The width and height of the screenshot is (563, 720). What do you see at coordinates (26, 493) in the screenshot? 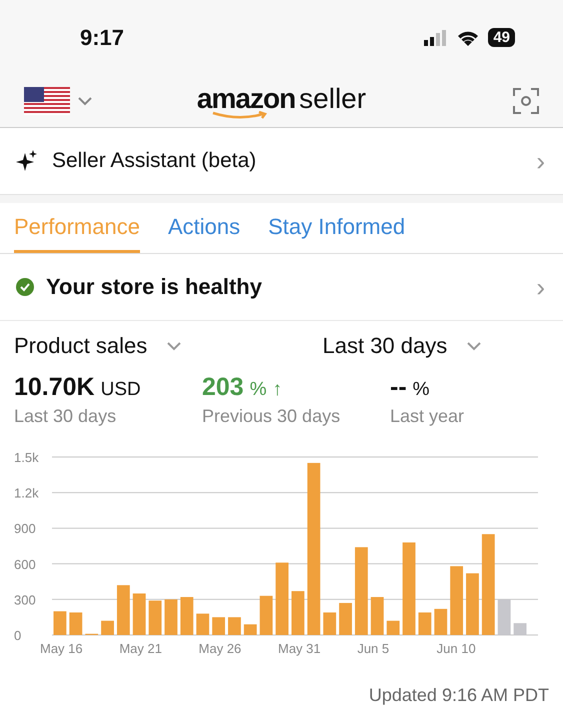
I see `axis-label: 1.2k` at bounding box center [26, 493].